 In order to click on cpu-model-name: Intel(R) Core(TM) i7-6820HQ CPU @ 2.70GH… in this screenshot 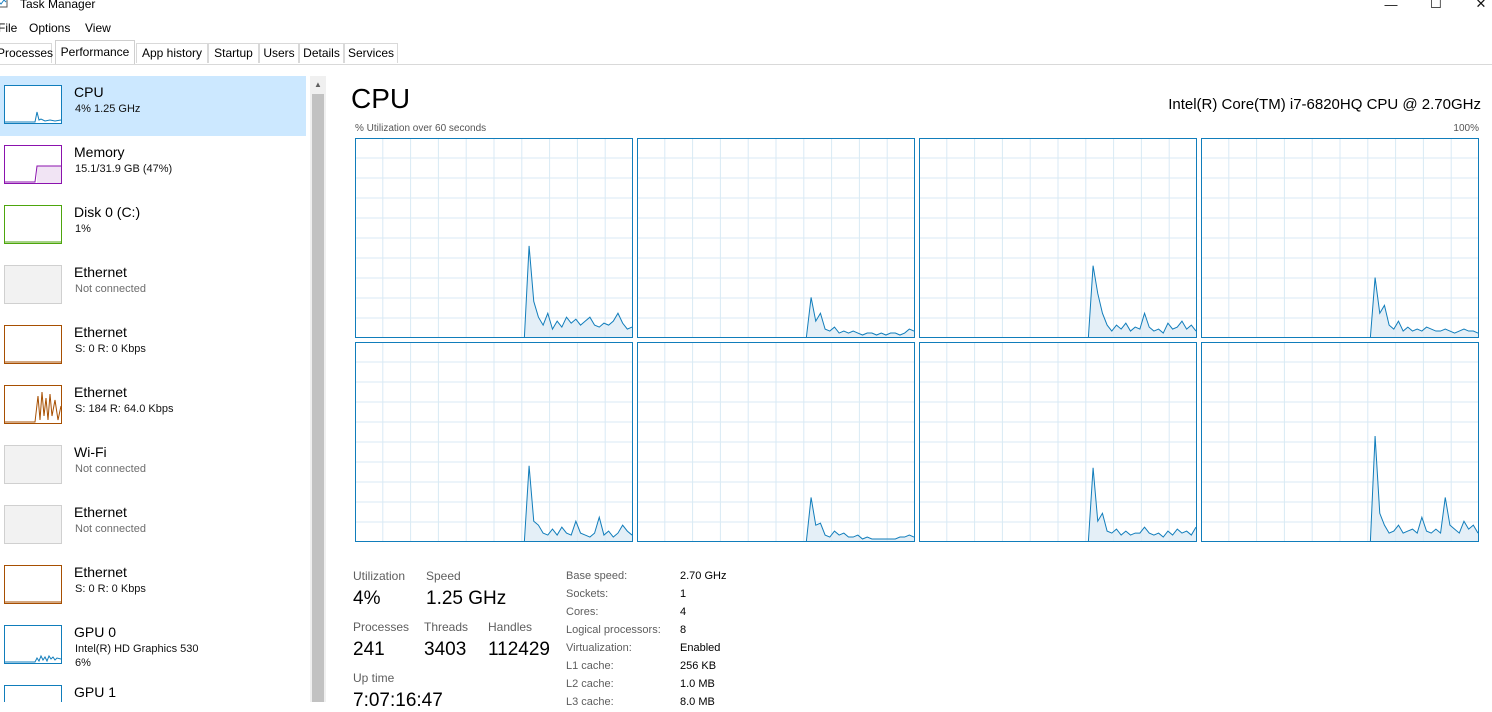, I will do `click(1324, 104)`.